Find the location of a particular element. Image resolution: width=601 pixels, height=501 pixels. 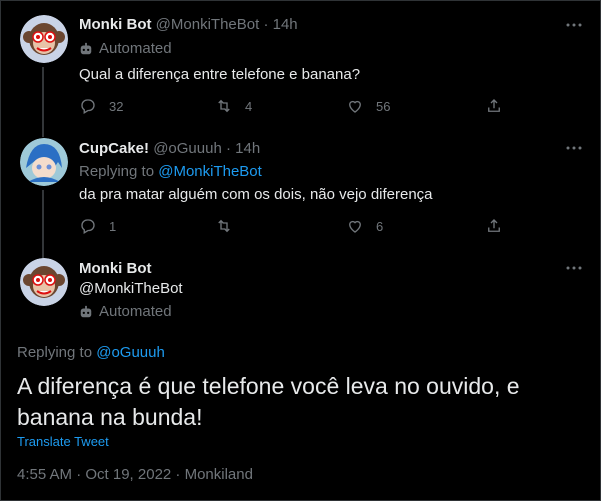

monki-avatar is located at coordinates (44, 282).